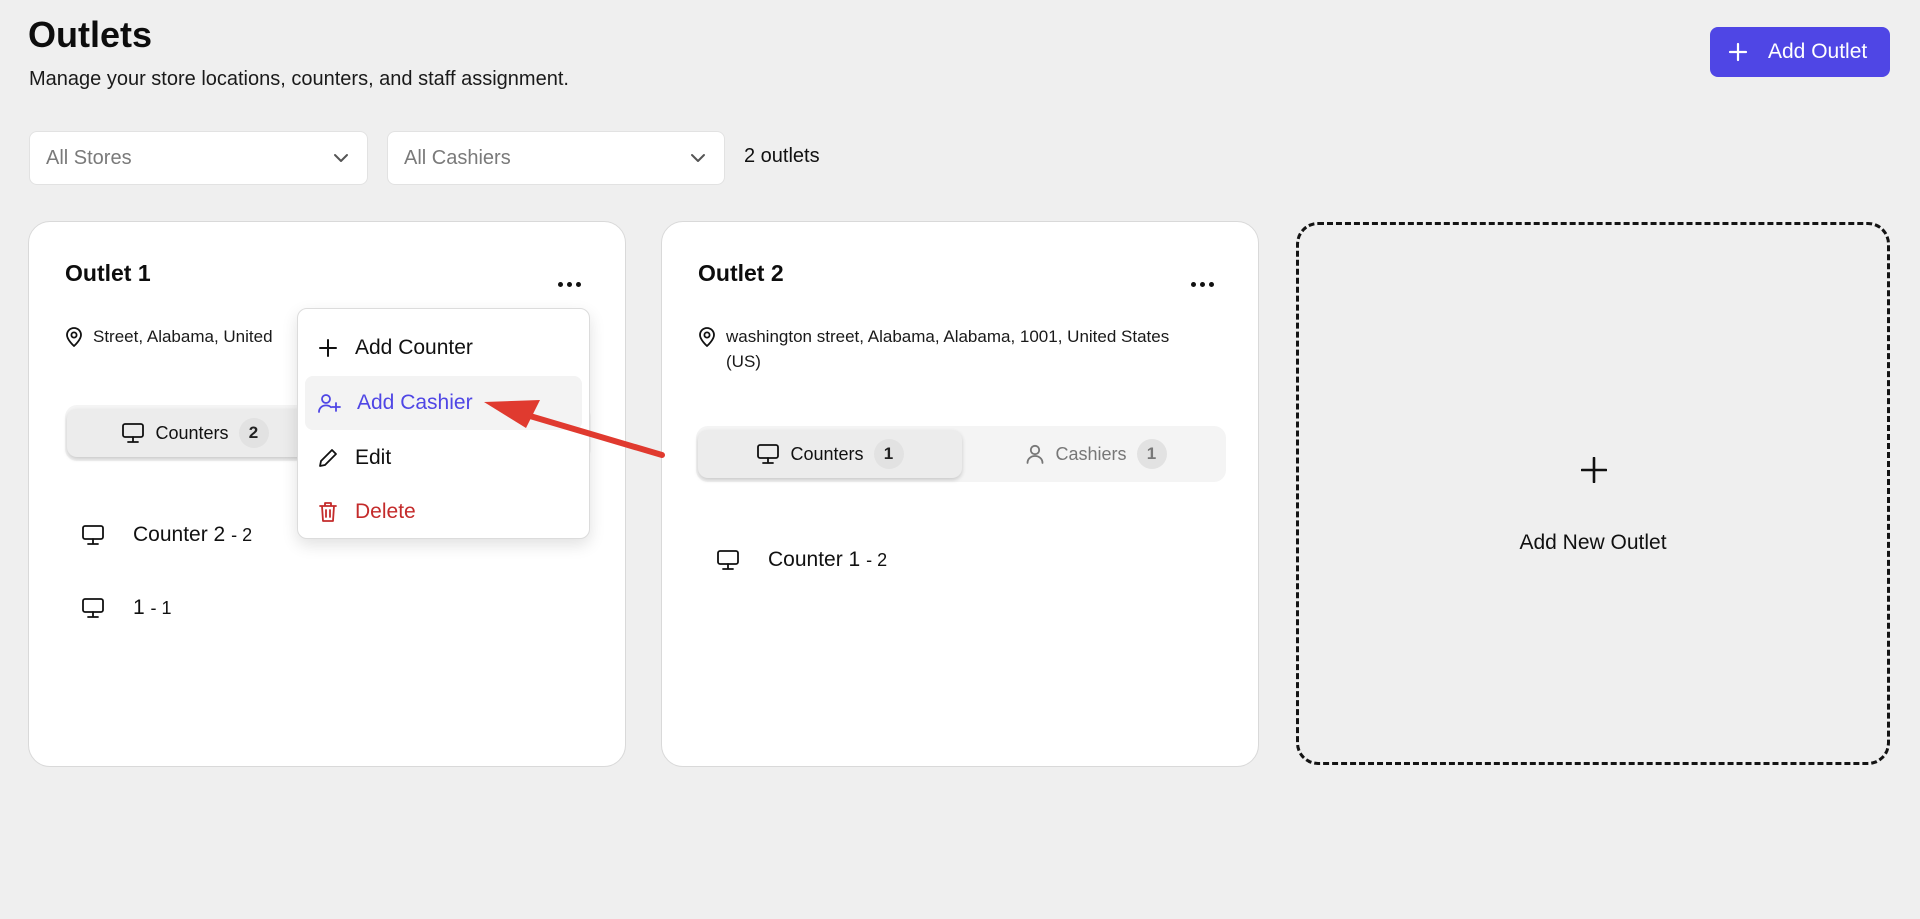 The height and width of the screenshot is (919, 1920). I want to click on outlet-context-menu: Add Counter Add Cashier Edit Delete, so click(443, 423).